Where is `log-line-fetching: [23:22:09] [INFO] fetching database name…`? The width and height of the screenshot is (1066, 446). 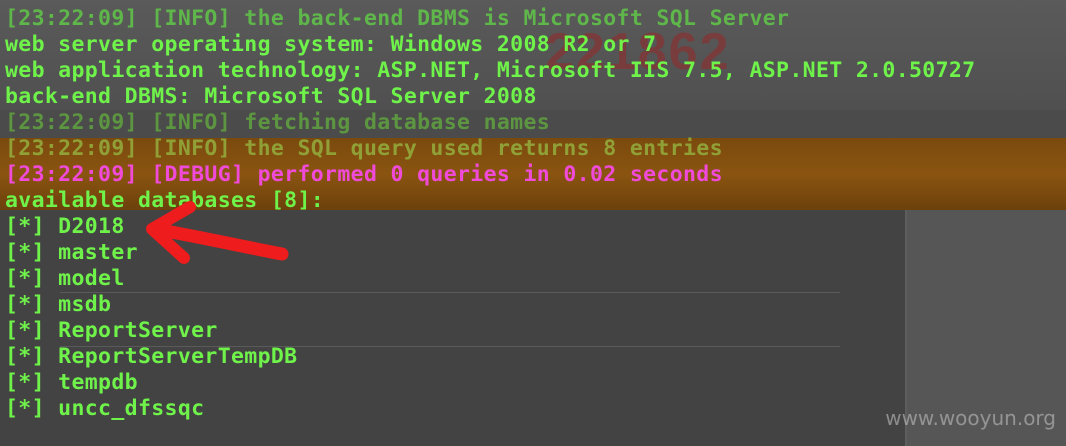 log-line-fetching: [23:22:09] [INFO] fetching database name… is located at coordinates (278, 122).